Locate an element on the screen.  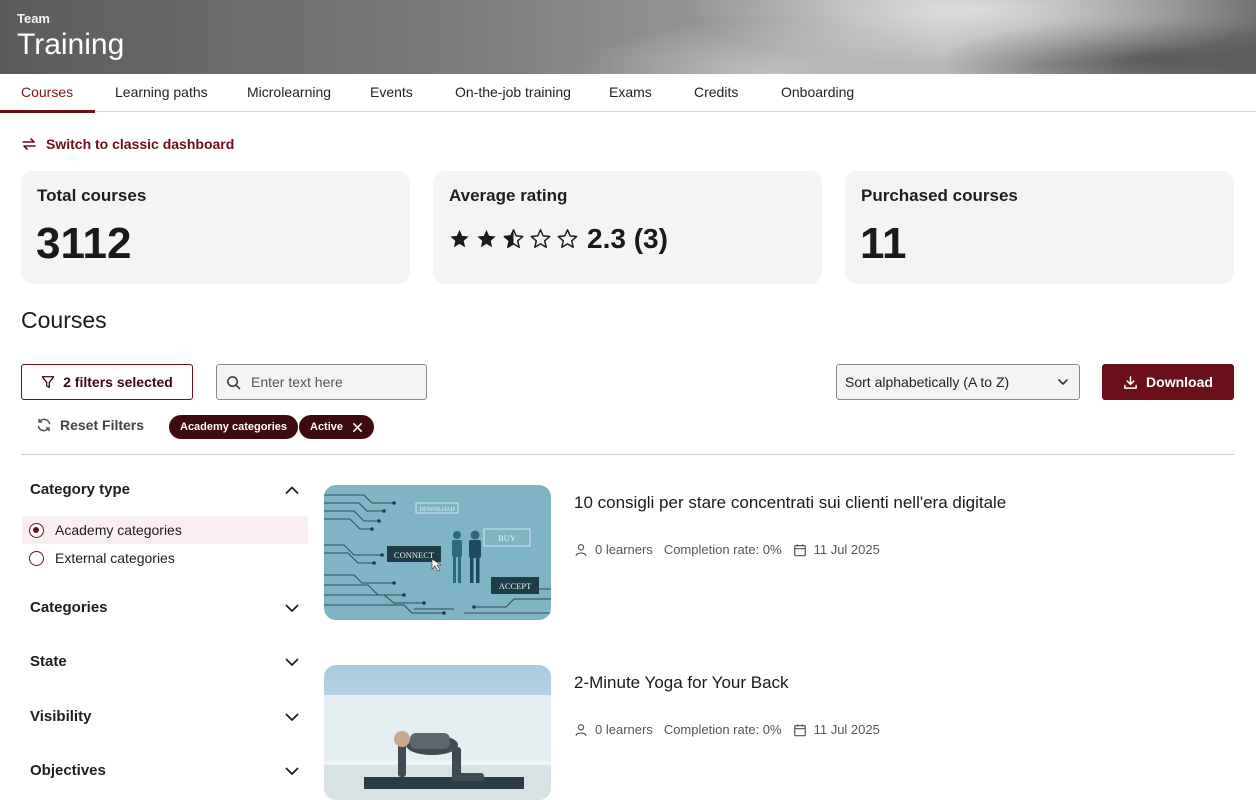
purchased-courses-label: Purchased courses is located at coordinates (939, 195).